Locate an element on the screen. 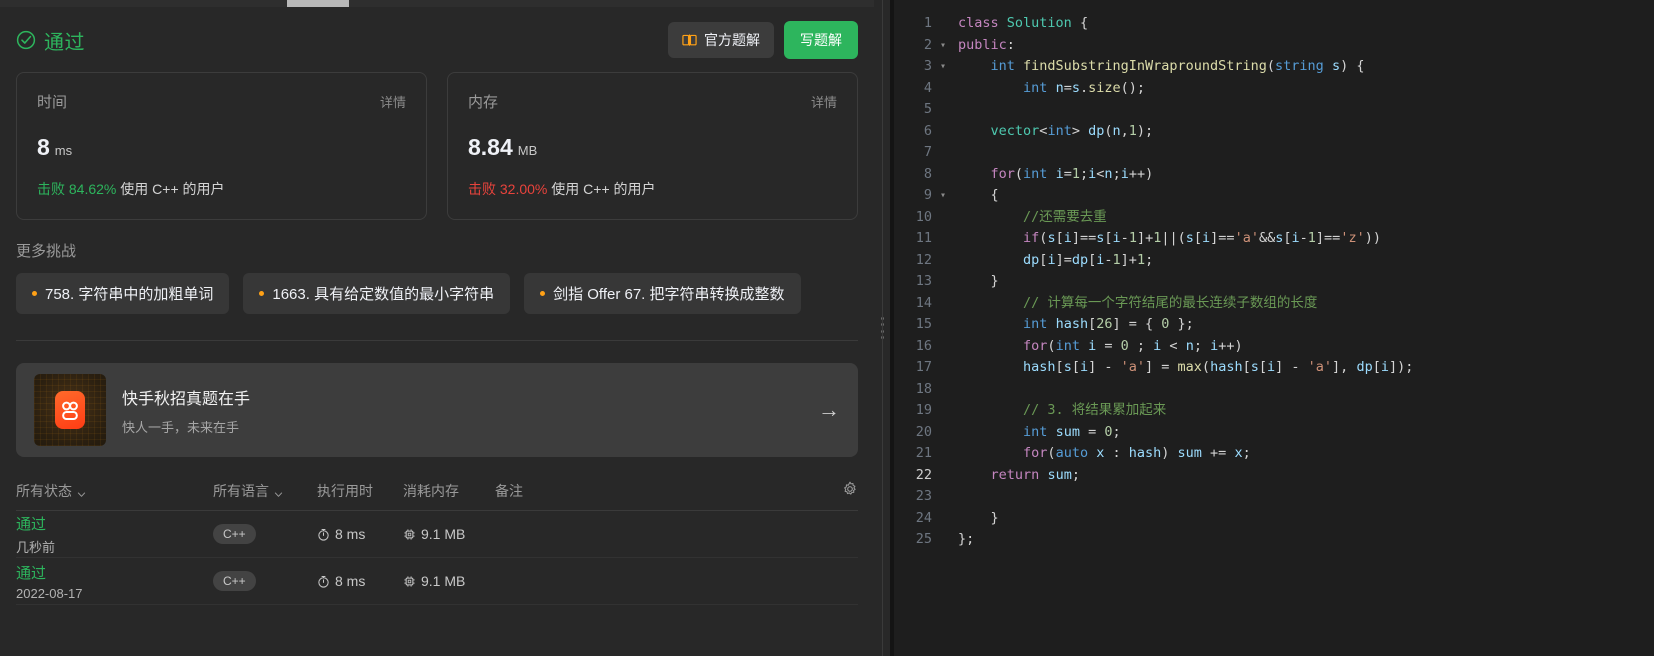 The width and height of the screenshot is (1654, 656). runtime-value-group: 8 ms is located at coordinates (221, 147).